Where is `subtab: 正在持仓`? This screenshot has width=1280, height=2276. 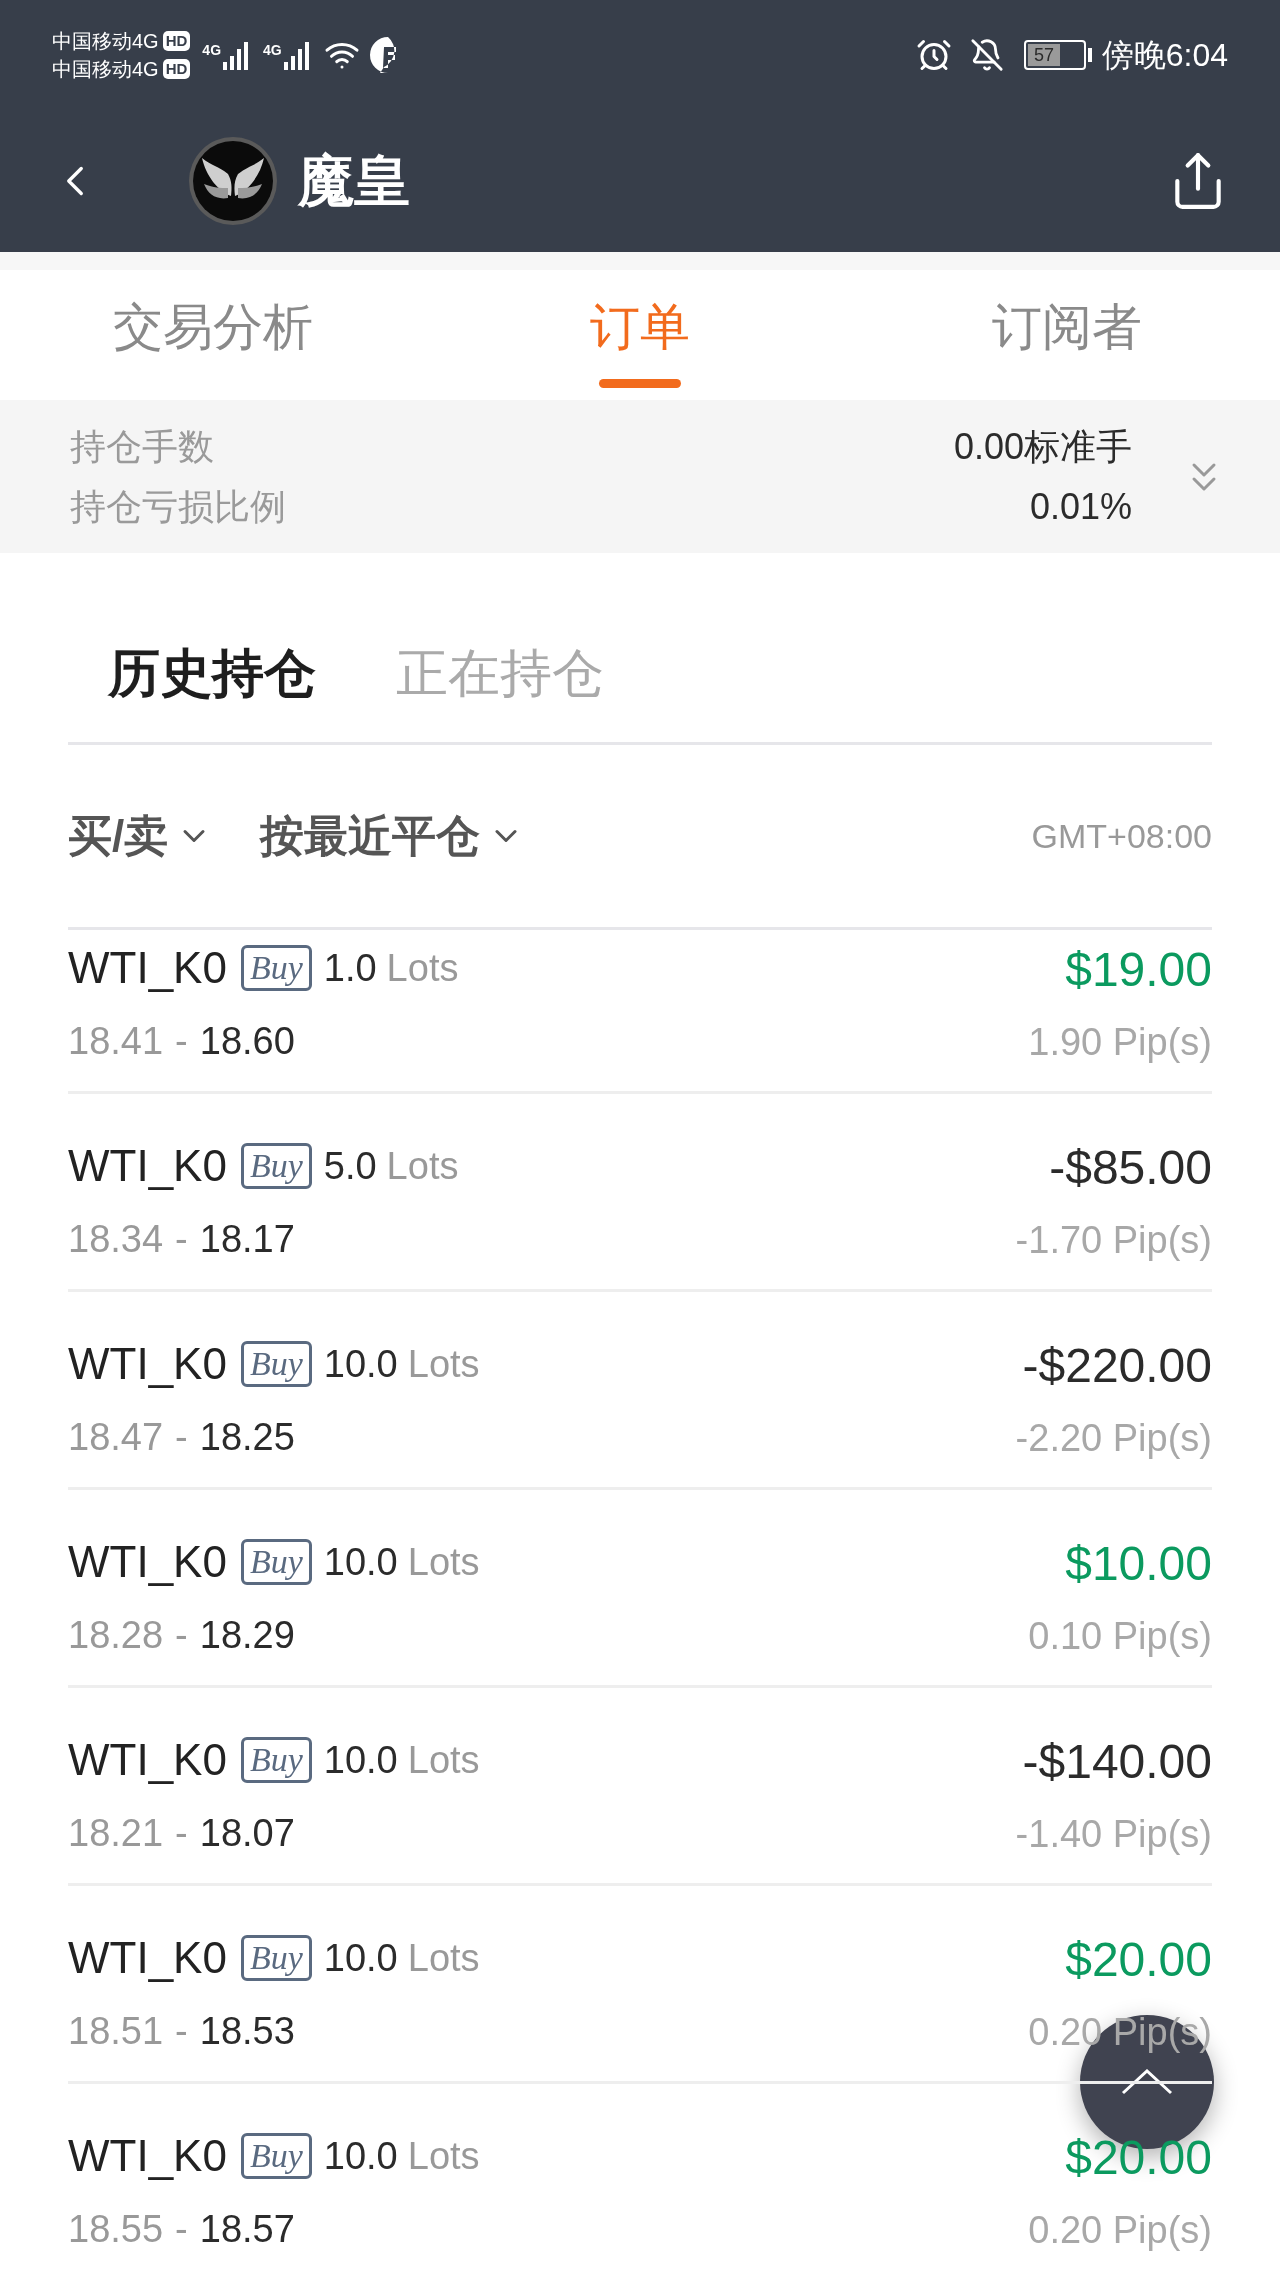
subtab: 正在持仓 is located at coordinates (500, 672).